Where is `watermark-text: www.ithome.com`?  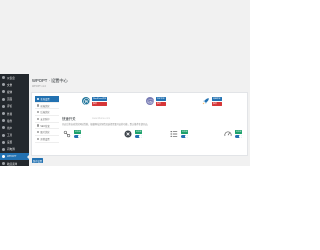
watermark-text: www.ithome.com is located at coordinates (101, 118).